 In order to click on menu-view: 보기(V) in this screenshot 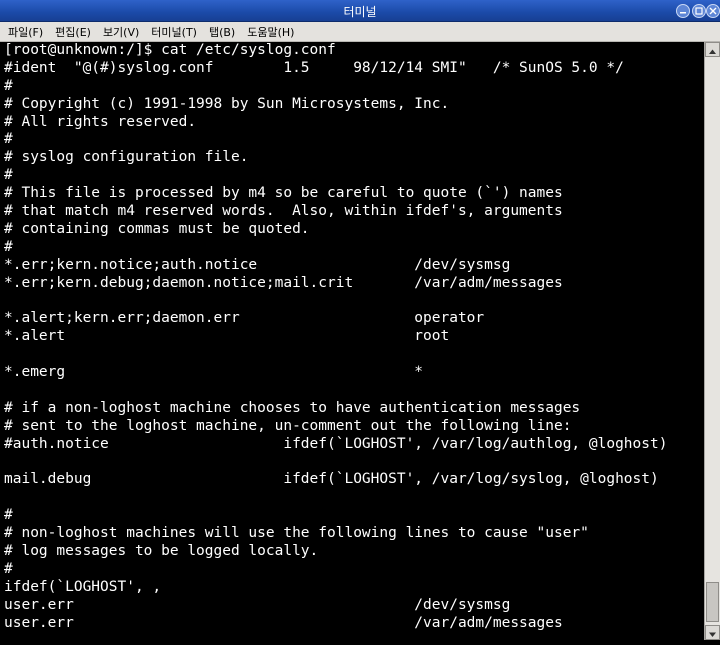, I will do `click(121, 32)`.